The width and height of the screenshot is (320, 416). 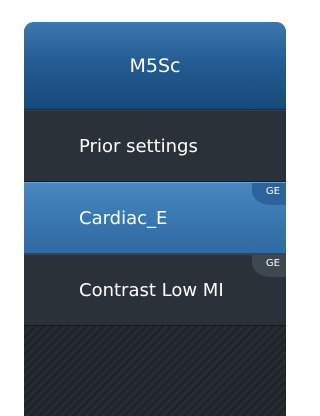 What do you see at coordinates (151, 290) in the screenshot?
I see `preset-label: Contrast Low MI` at bounding box center [151, 290].